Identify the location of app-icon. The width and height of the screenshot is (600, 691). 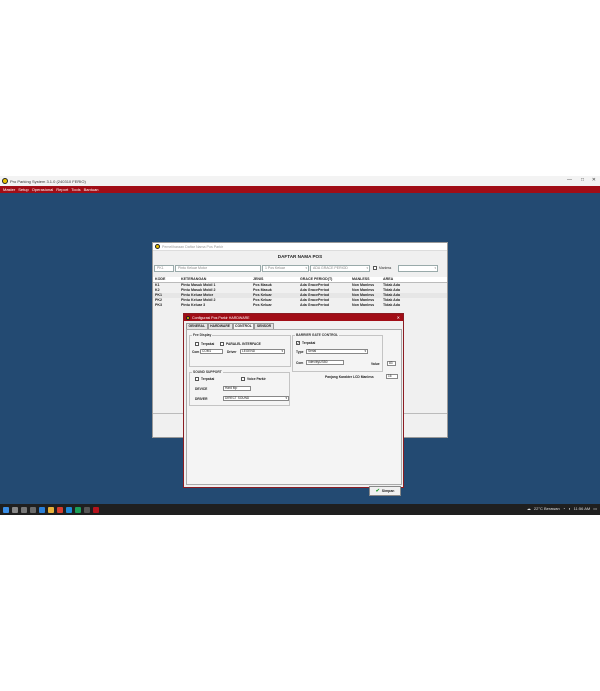
(87, 509).